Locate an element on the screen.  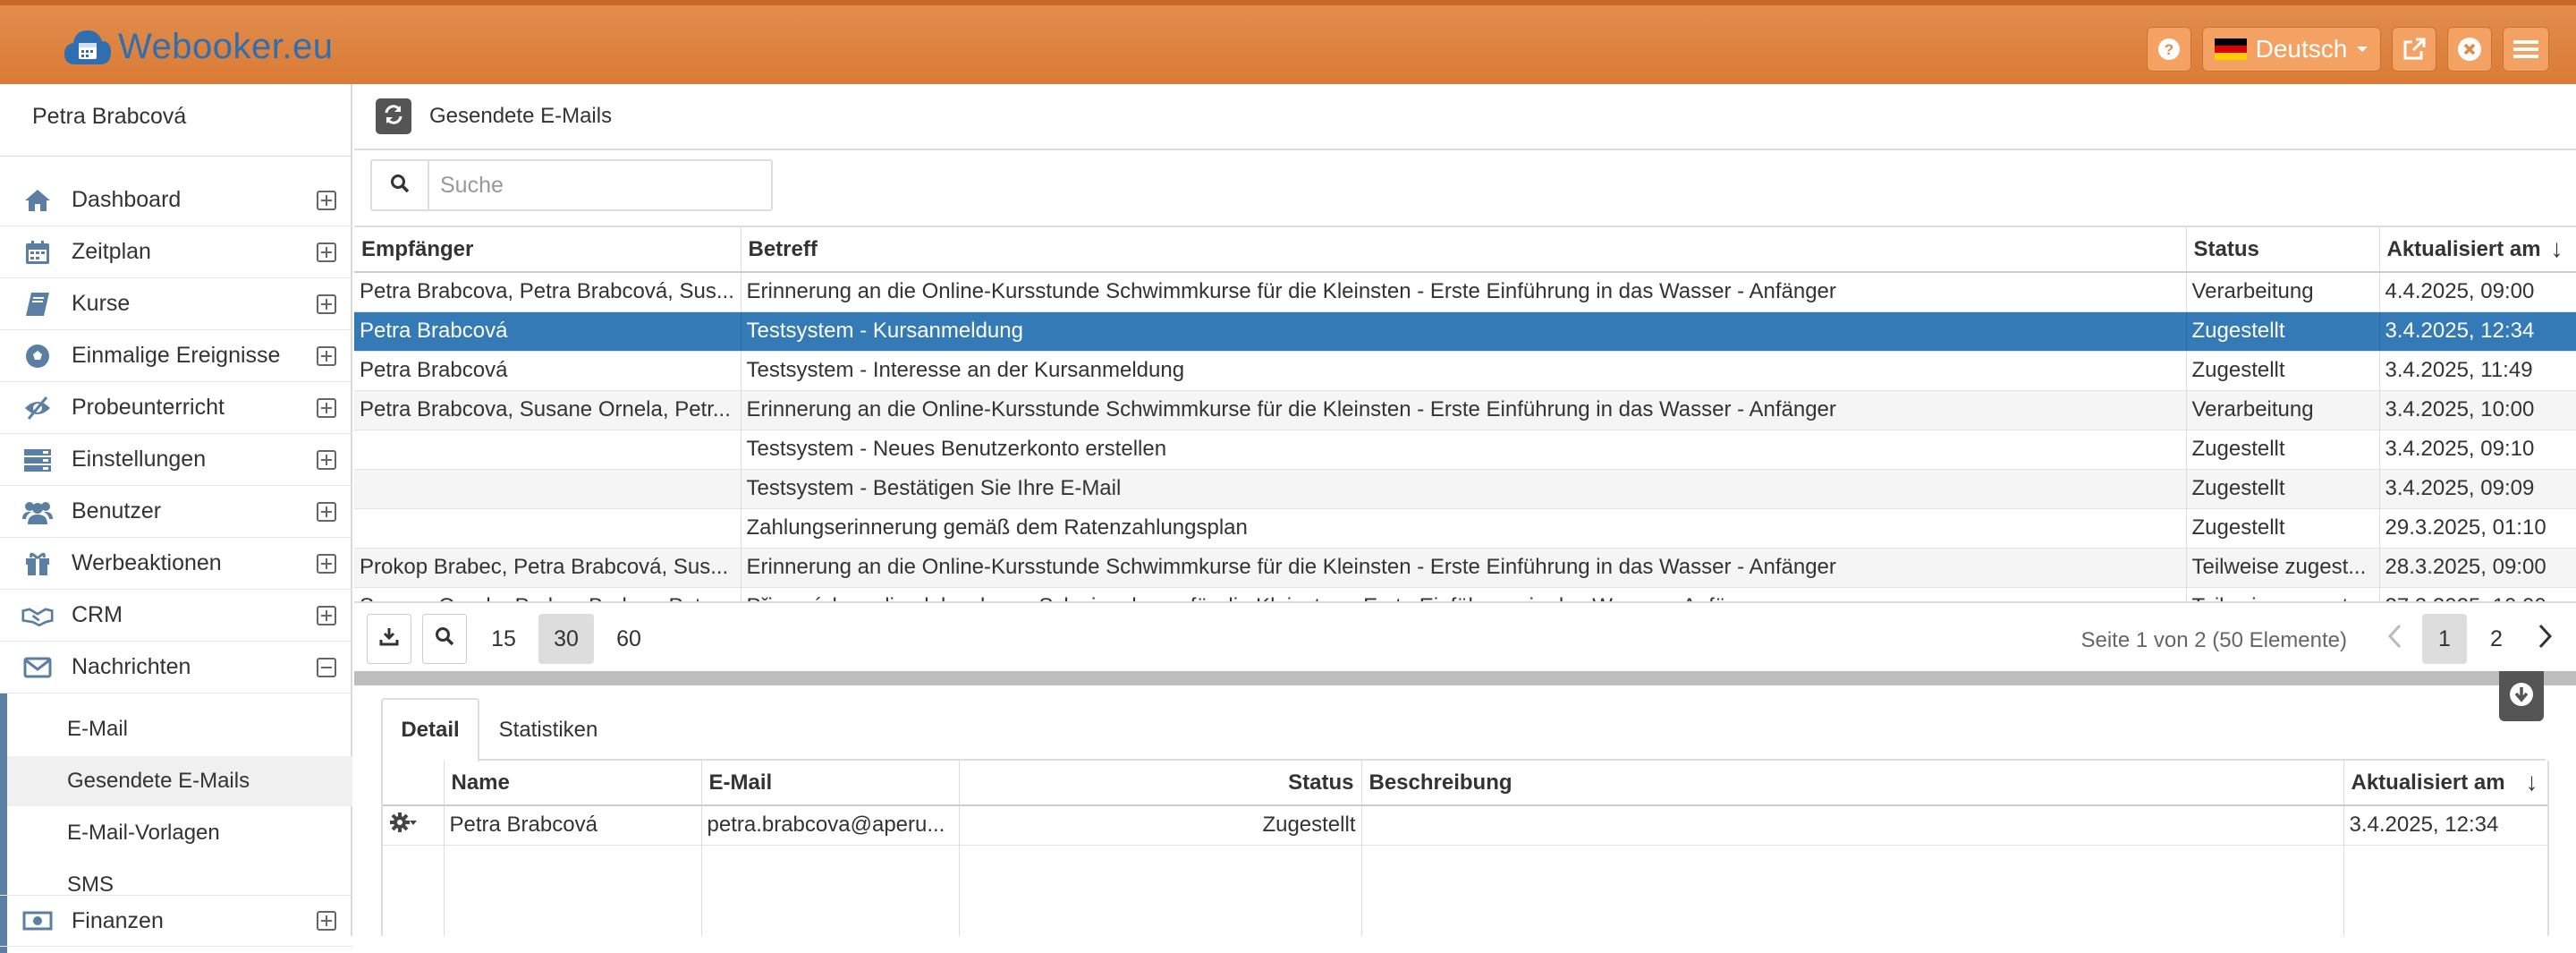
caret-down-icon is located at coordinates (2362, 49).